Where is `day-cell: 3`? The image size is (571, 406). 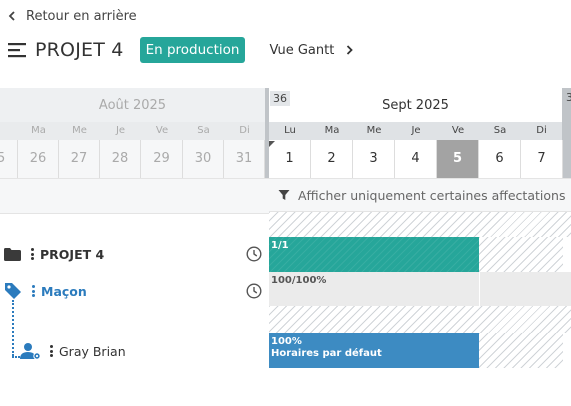
day-cell: 3 is located at coordinates (374, 159).